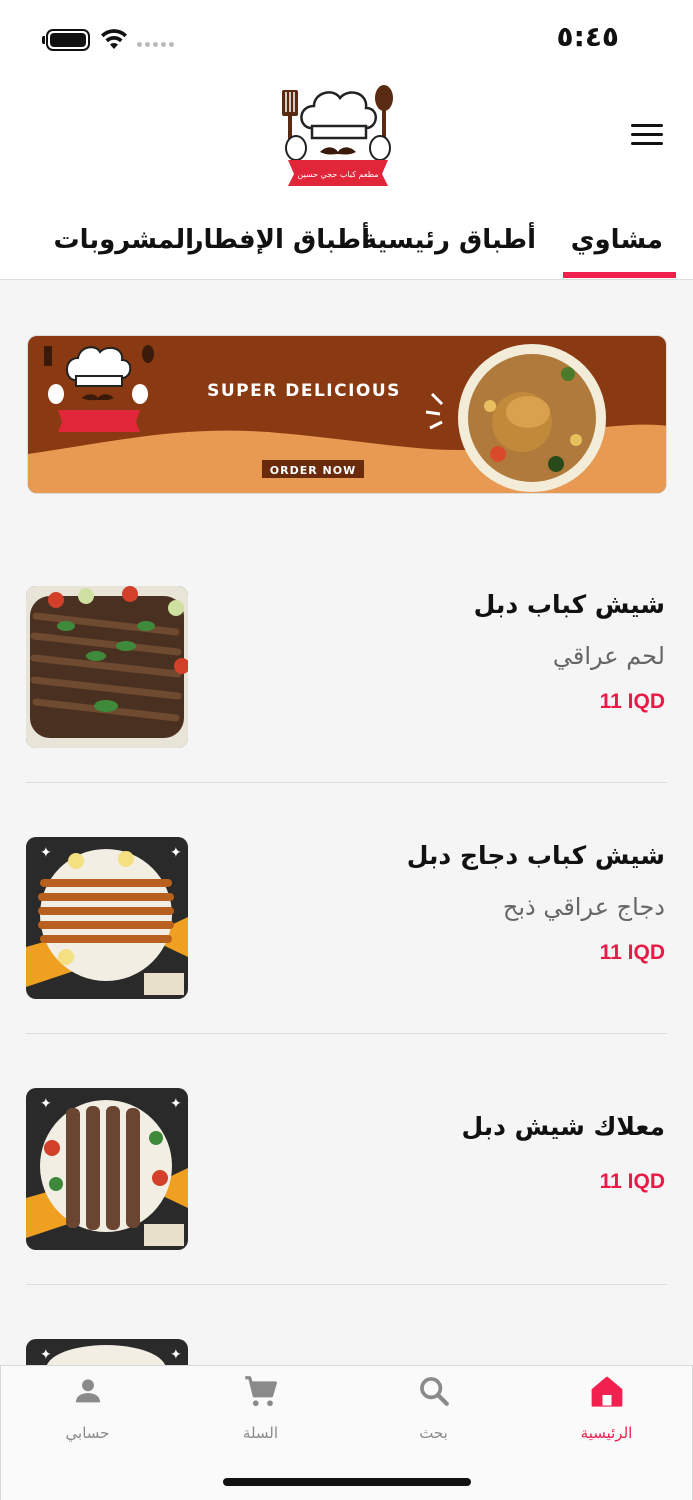  I want to click on tab-grills: مشاوي, so click(619, 251).